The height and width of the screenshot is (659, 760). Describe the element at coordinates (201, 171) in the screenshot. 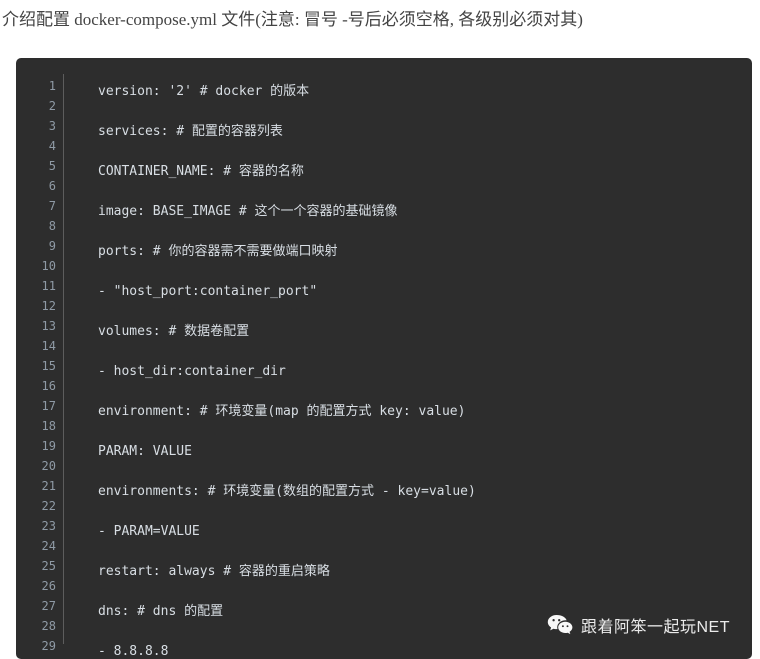

I see `code-line: CONTAINER_NAME: # 容器的名称` at that location.